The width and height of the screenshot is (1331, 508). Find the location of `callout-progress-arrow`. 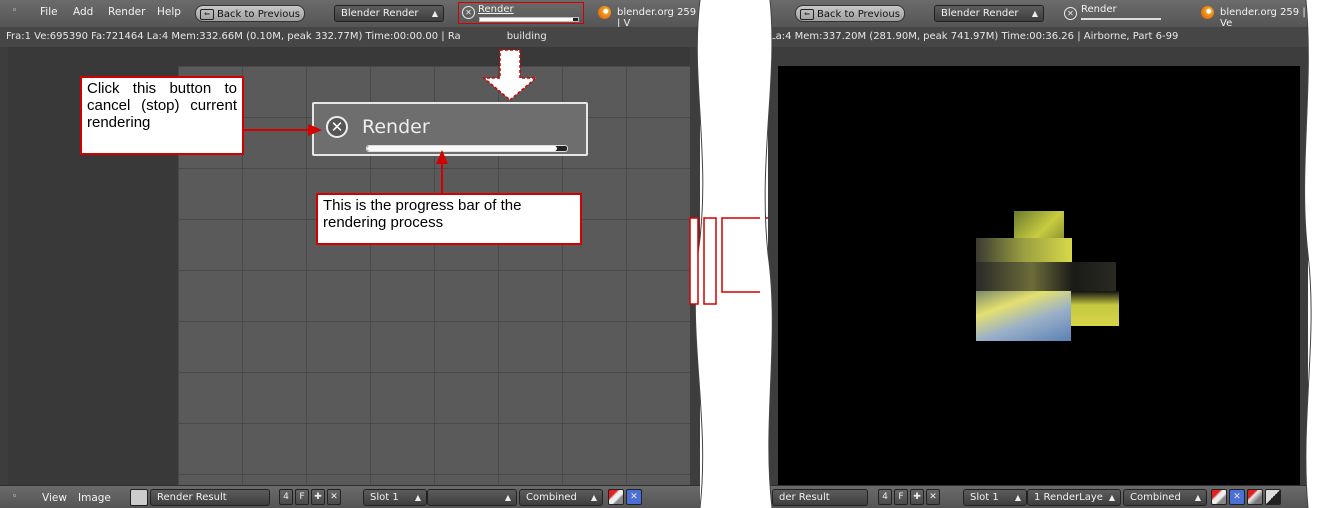

callout-progress-arrow is located at coordinates (442, 172).